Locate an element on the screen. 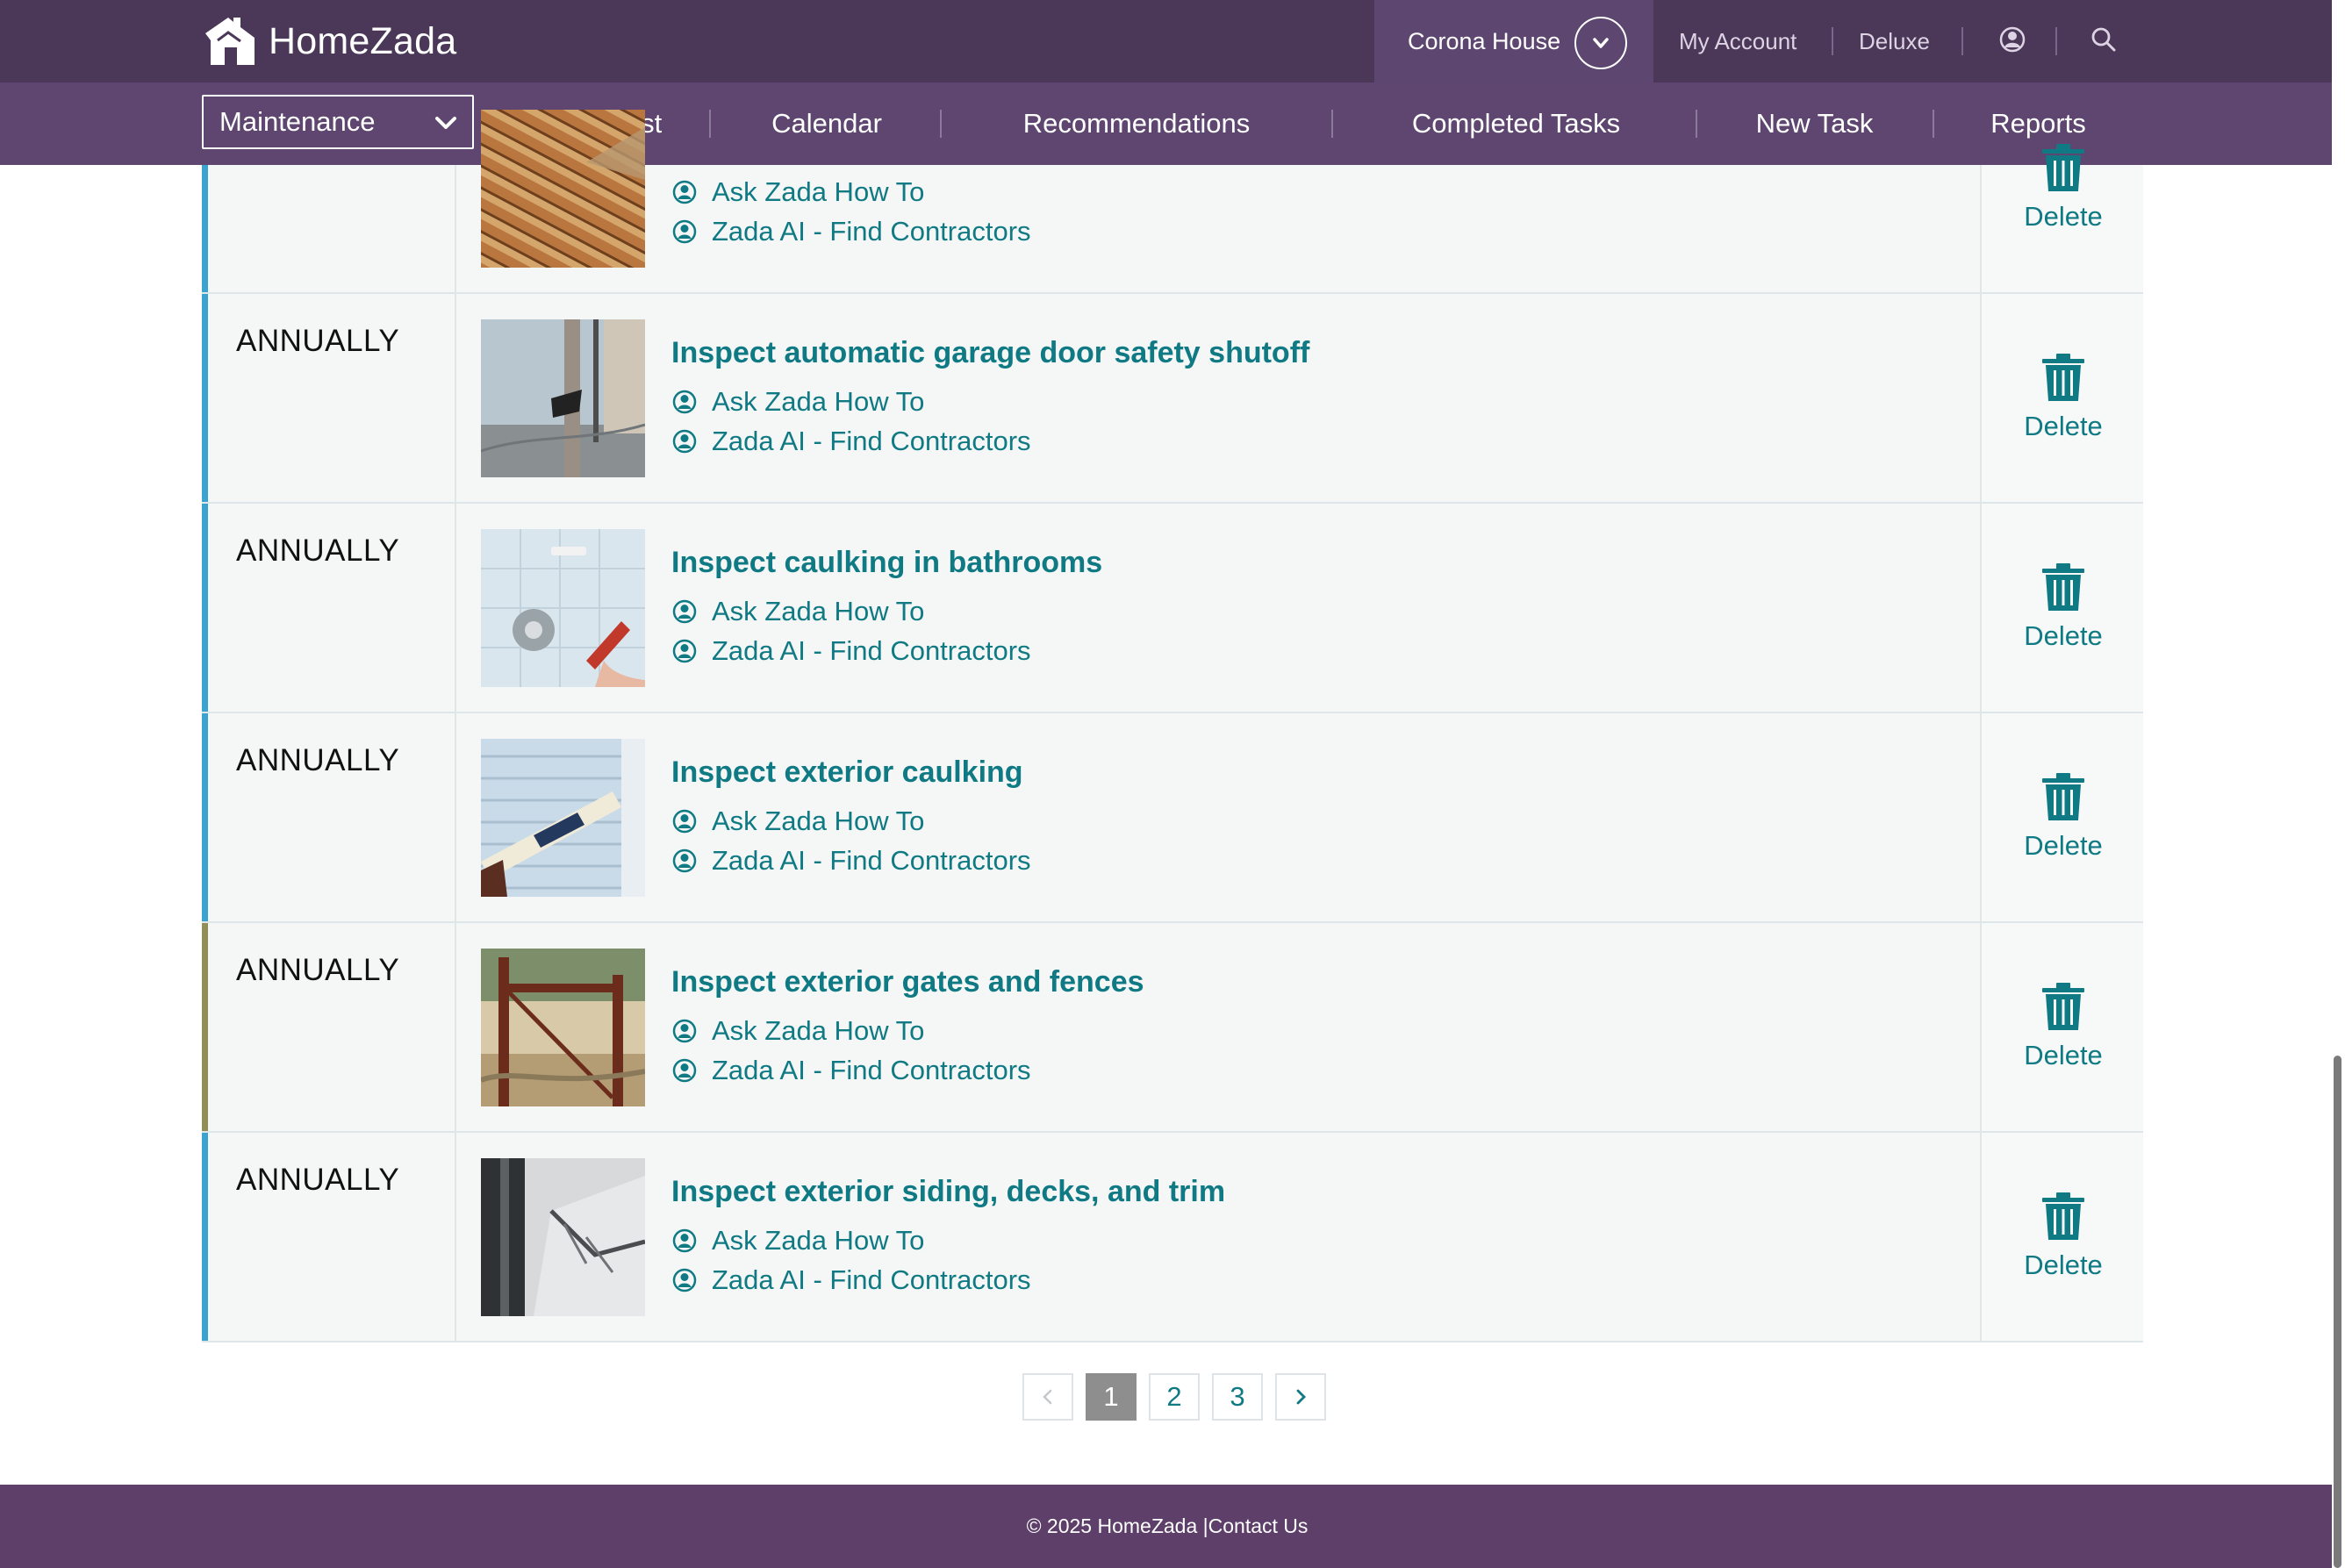 This screenshot has height=1568, width=2345. bathroom-caulking-image is located at coordinates (563, 608).